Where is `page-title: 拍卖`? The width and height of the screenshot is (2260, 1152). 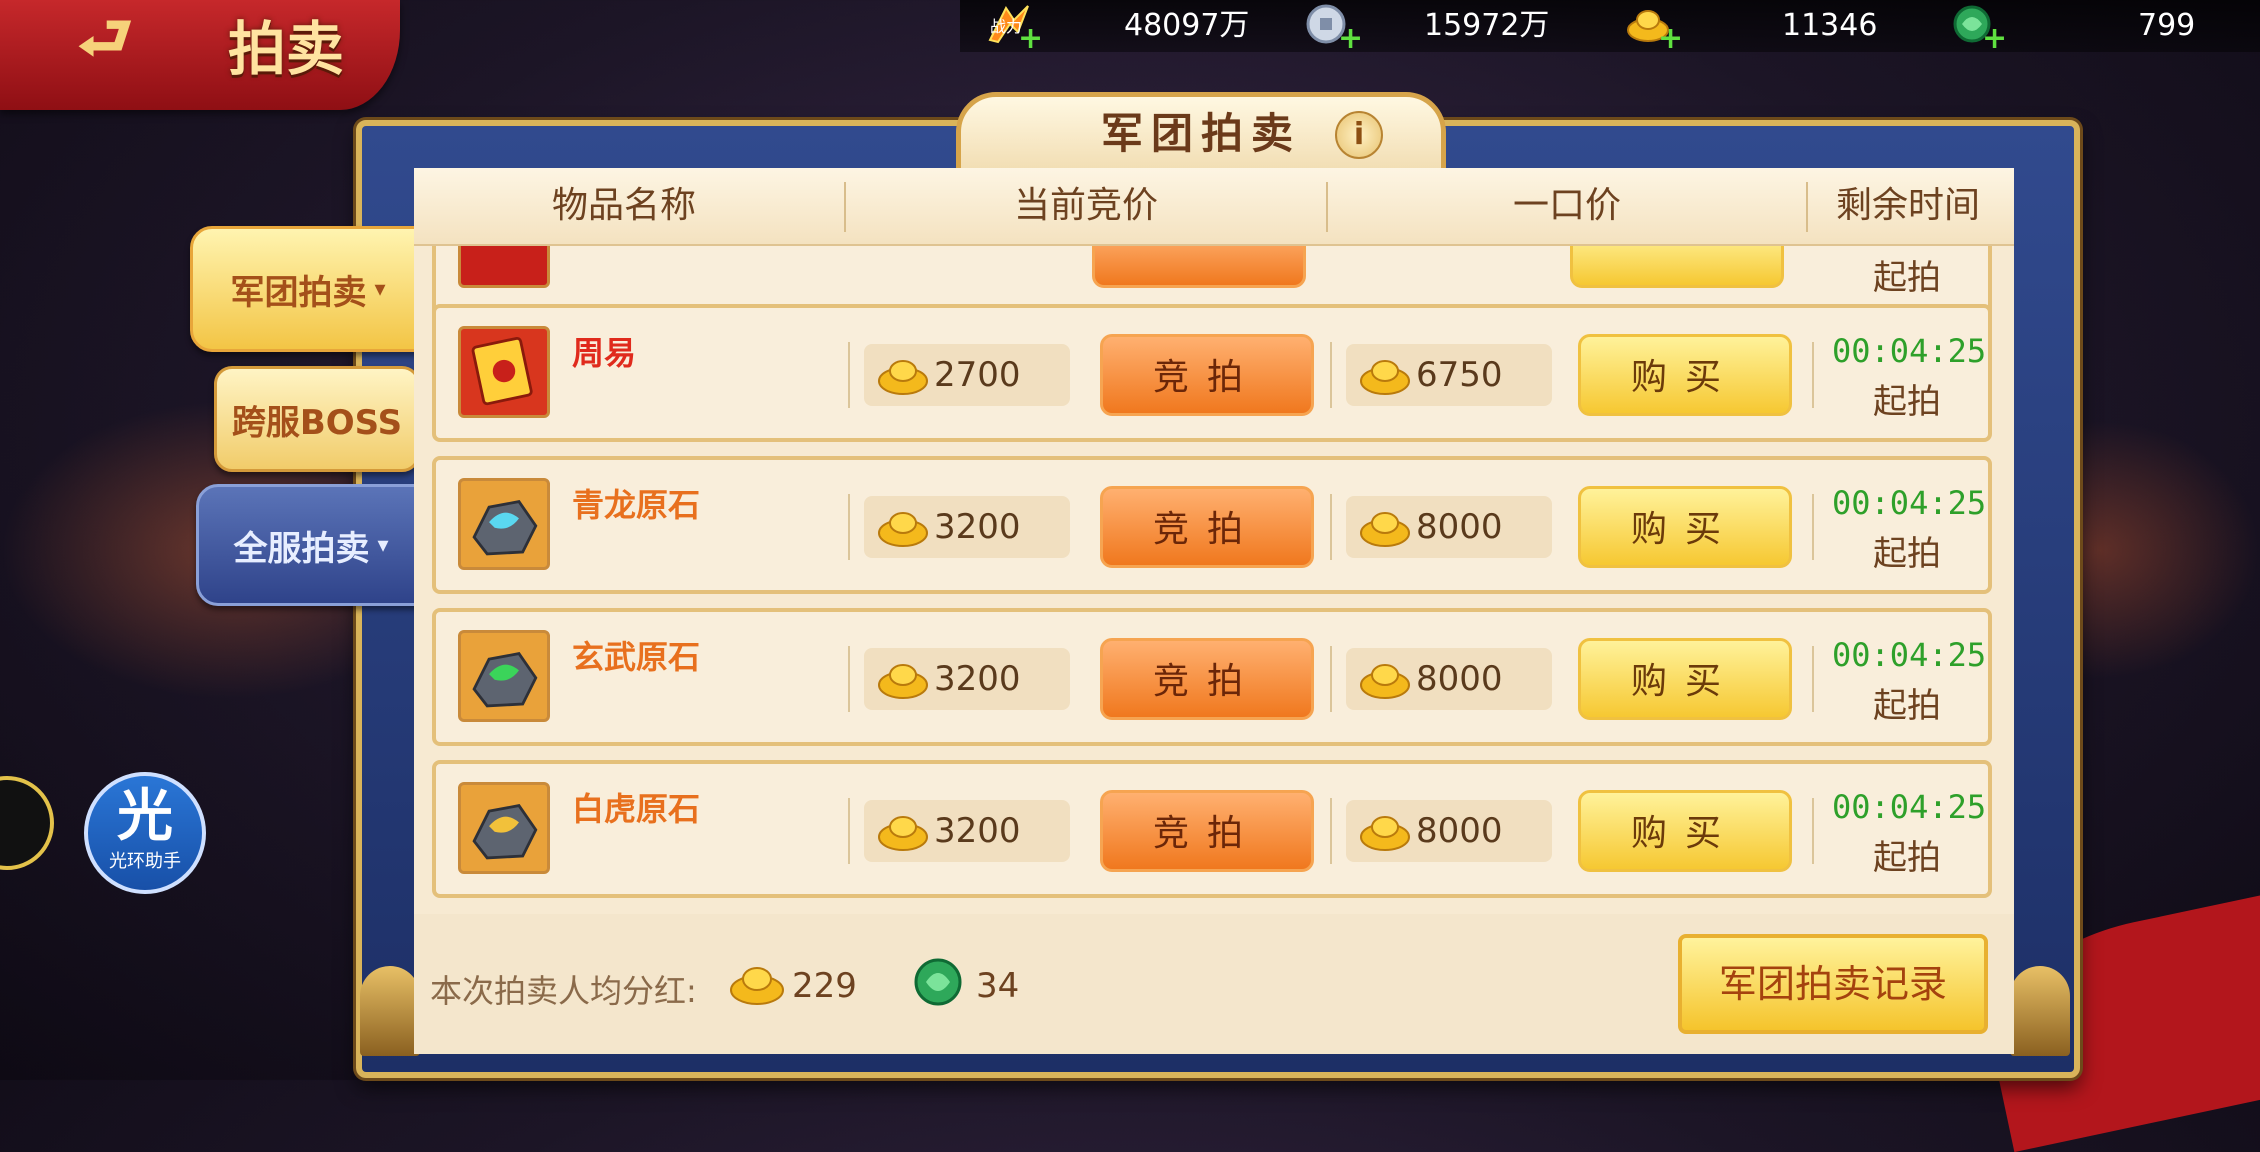 page-title: 拍卖 is located at coordinates (286, 49).